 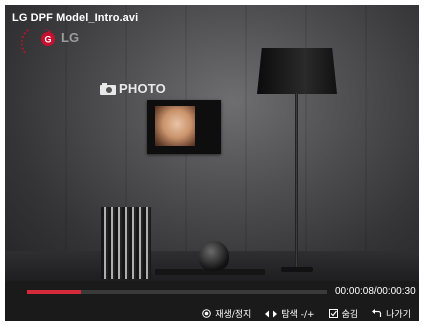 I want to click on time-display: 00:00:08/00:00:30, so click(x=375, y=291).